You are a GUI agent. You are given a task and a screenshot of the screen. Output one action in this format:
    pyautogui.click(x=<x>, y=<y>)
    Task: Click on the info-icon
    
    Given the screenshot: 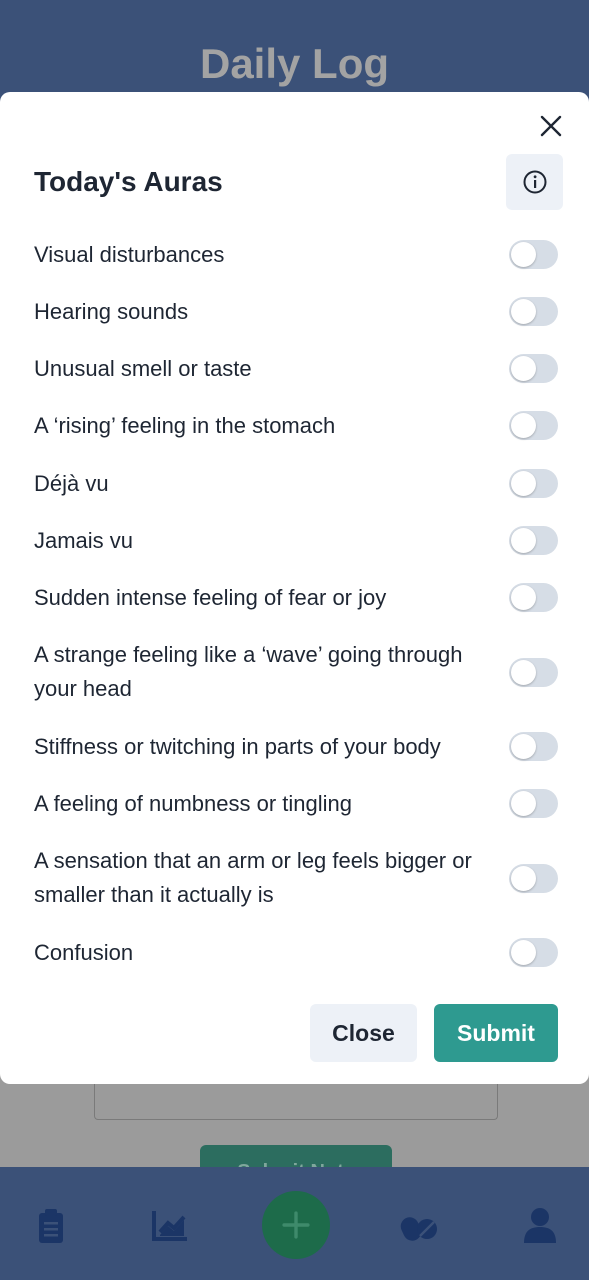 What is the action you would take?
    pyautogui.click(x=534, y=182)
    